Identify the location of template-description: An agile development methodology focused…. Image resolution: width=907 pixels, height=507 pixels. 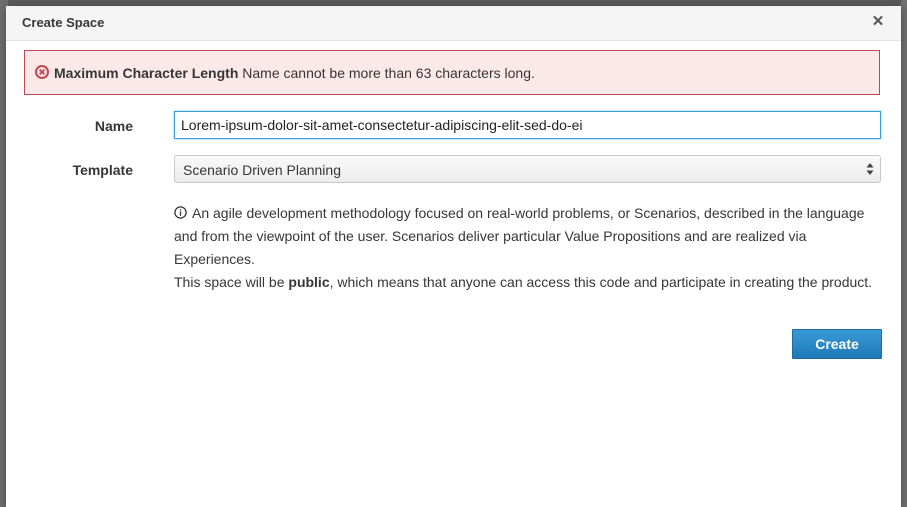
(519, 236).